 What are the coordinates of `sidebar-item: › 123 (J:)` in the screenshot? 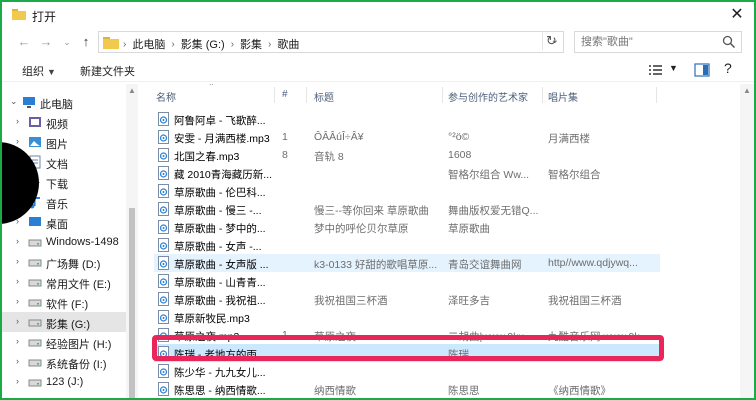 It's located at (65, 382).